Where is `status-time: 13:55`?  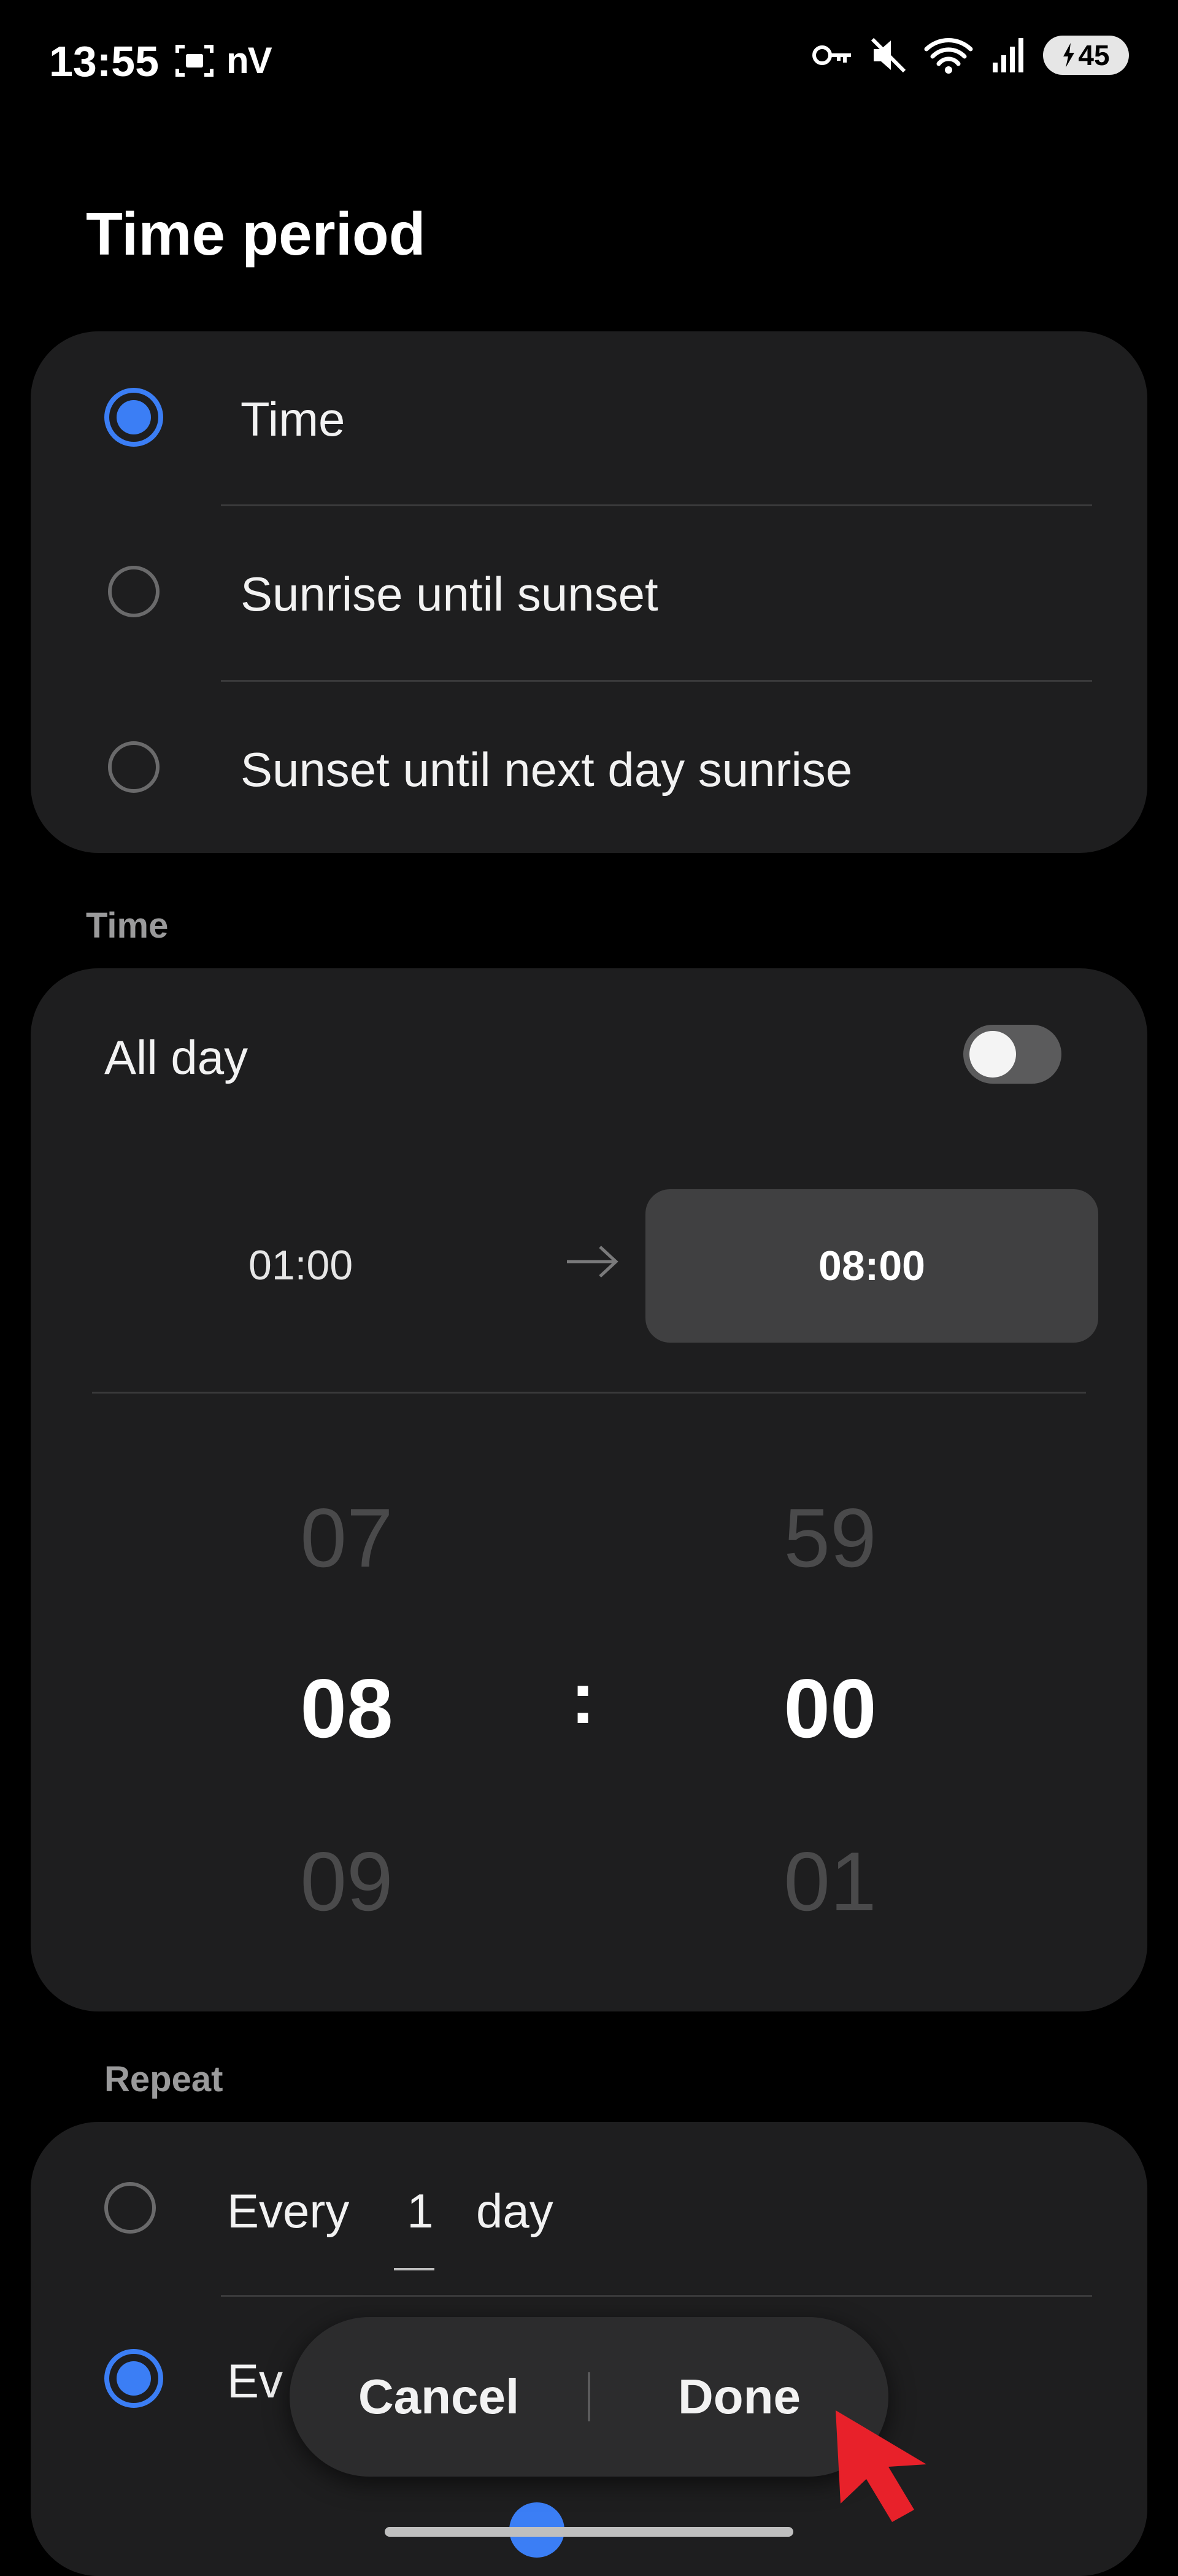
status-time: 13:55 is located at coordinates (105, 61).